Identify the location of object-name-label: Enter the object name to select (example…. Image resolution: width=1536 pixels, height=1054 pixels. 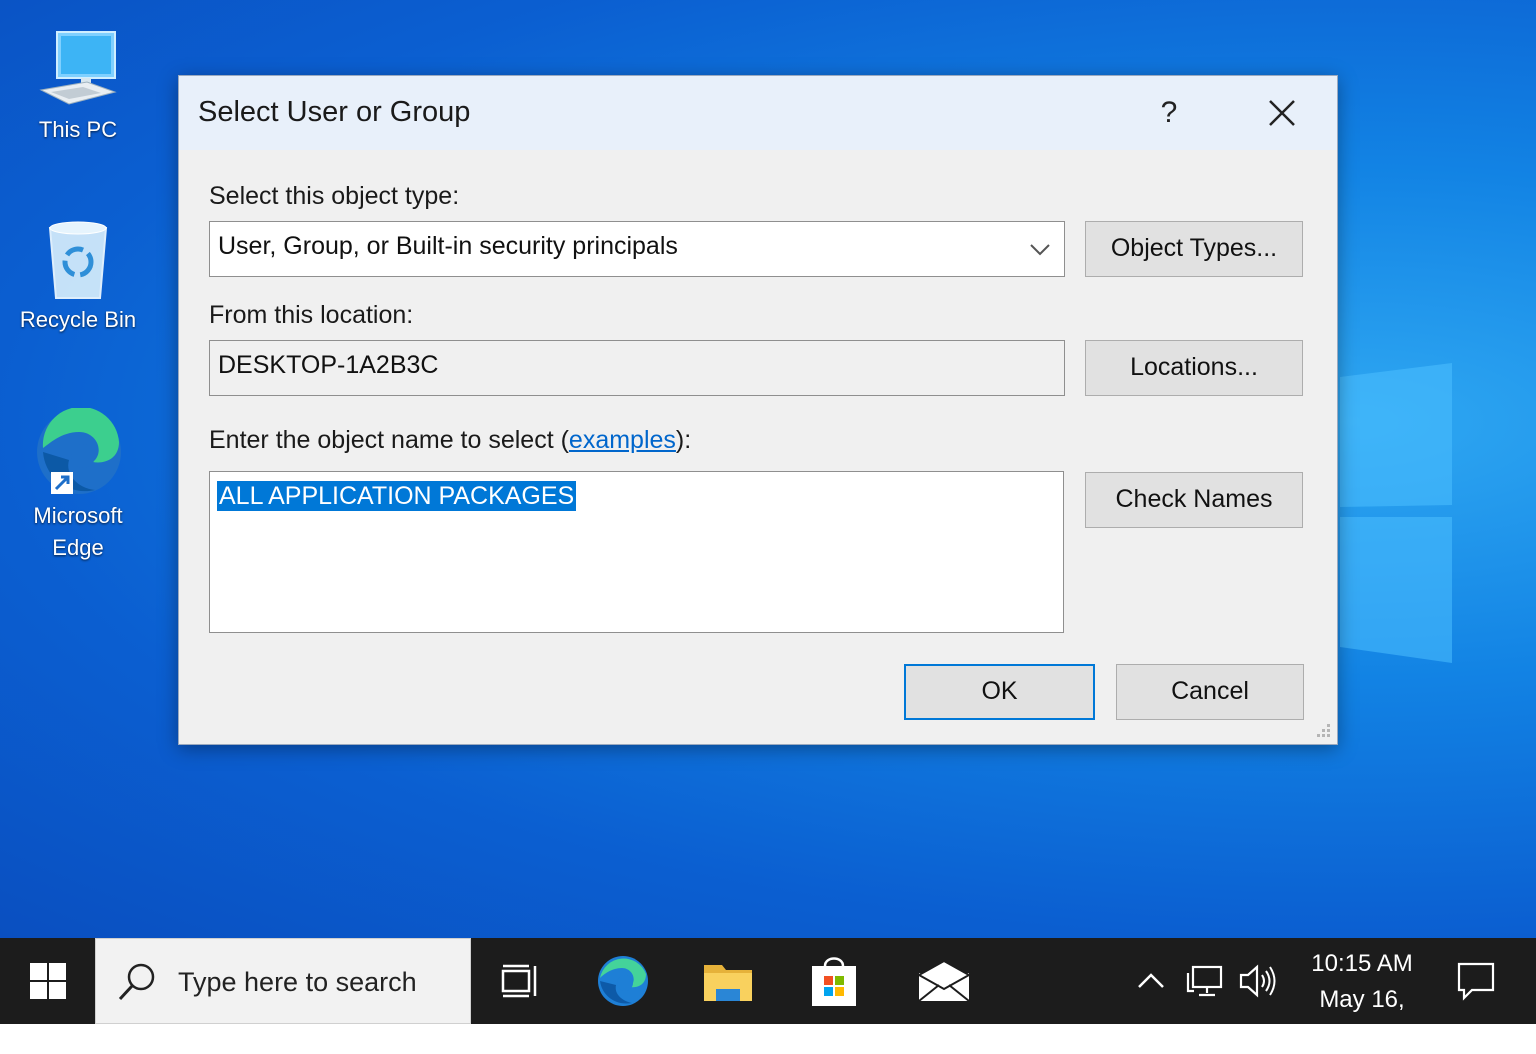
(450, 440).